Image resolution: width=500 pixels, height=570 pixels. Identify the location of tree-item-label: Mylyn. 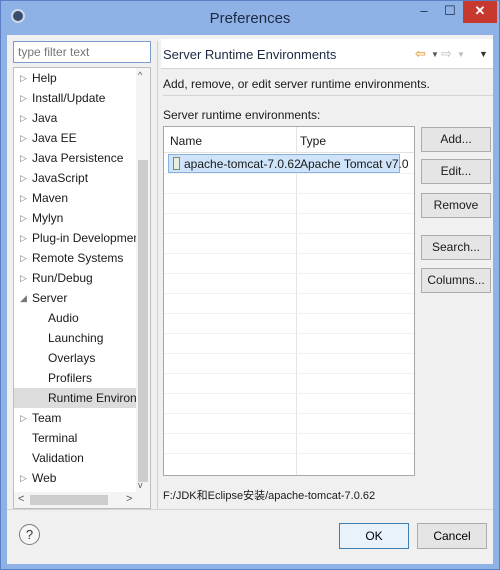
(48, 218).